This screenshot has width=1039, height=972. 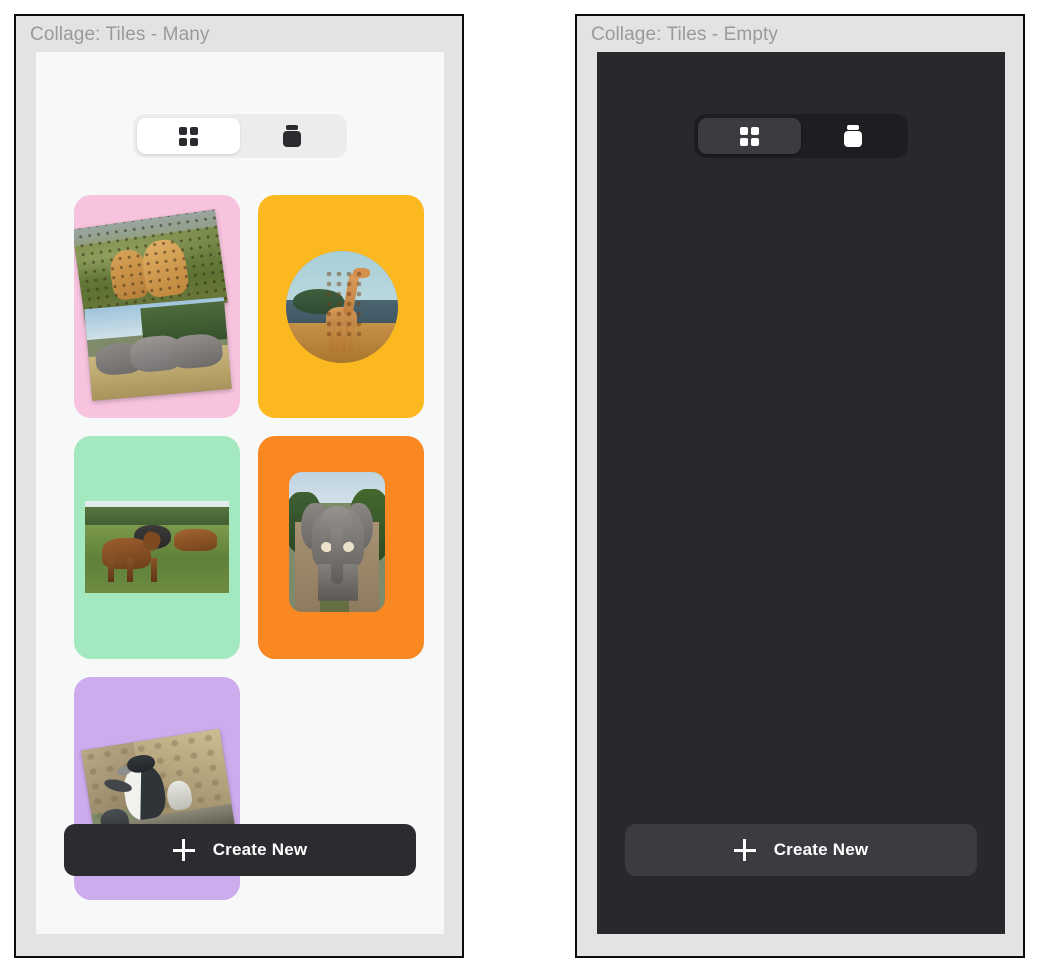 I want to click on view-mode-segmented-control, so click(x=240, y=136).